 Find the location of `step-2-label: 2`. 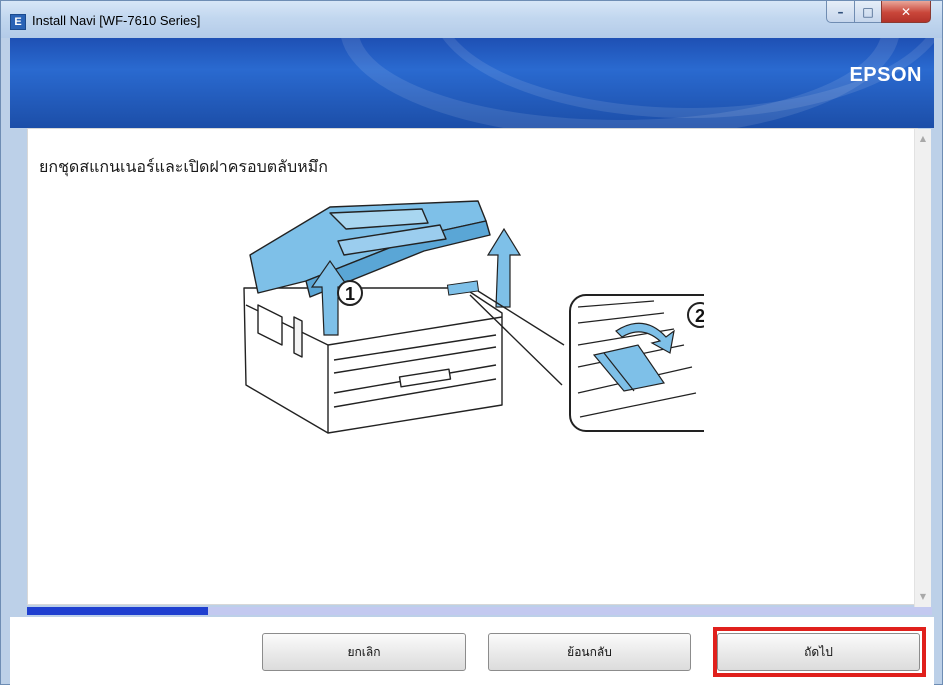

step-2-label: 2 is located at coordinates (699, 316).